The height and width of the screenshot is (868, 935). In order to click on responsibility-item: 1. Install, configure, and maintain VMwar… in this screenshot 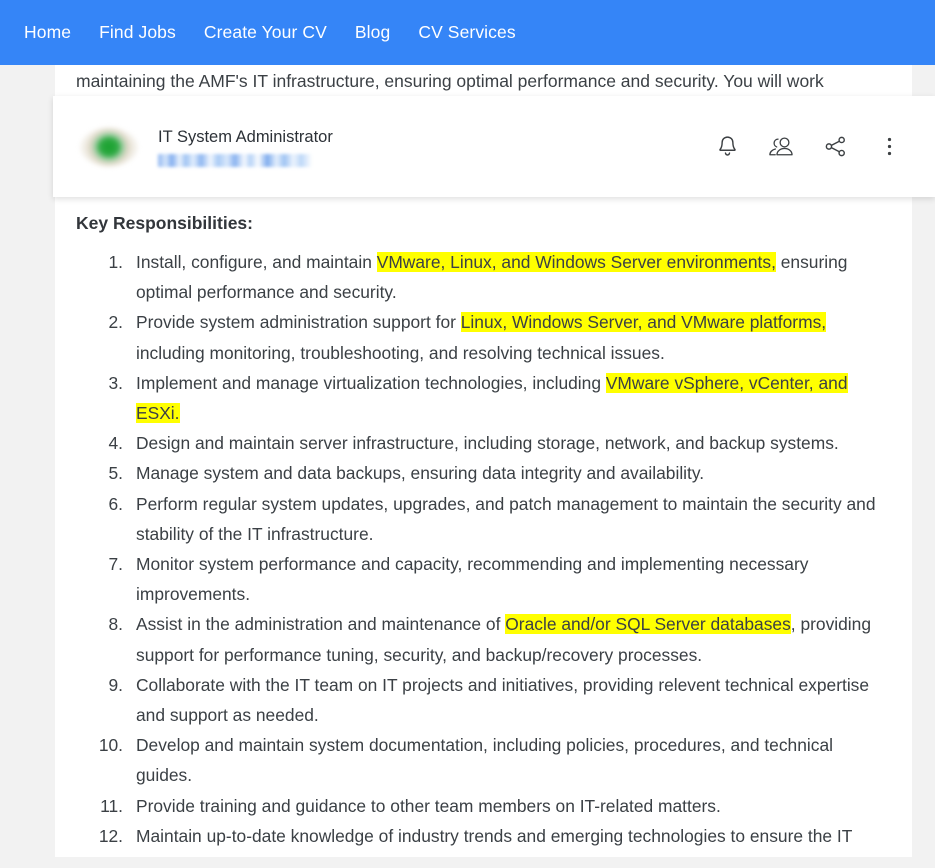, I will do `click(484, 277)`.